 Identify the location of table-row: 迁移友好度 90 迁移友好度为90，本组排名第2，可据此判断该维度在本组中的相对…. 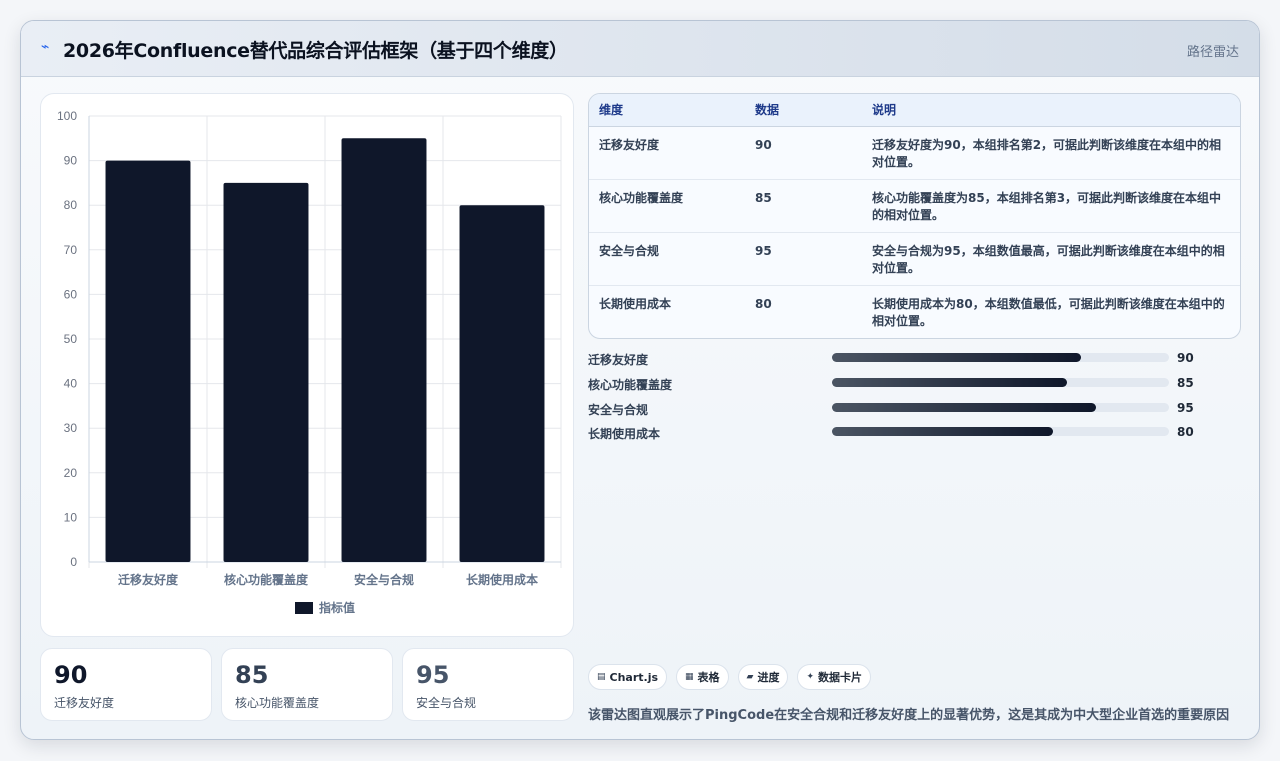
(914, 153).